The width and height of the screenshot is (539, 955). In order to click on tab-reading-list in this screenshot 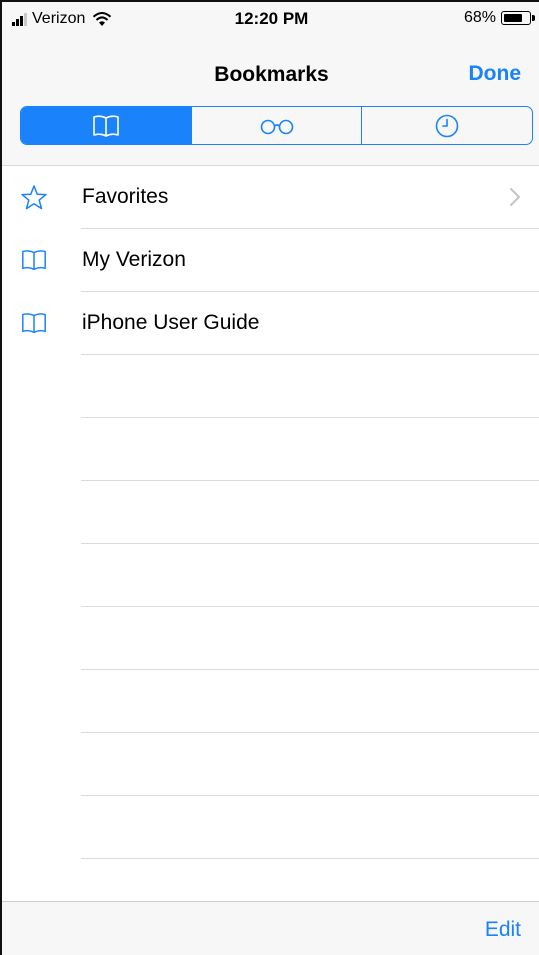, I will do `click(276, 125)`.